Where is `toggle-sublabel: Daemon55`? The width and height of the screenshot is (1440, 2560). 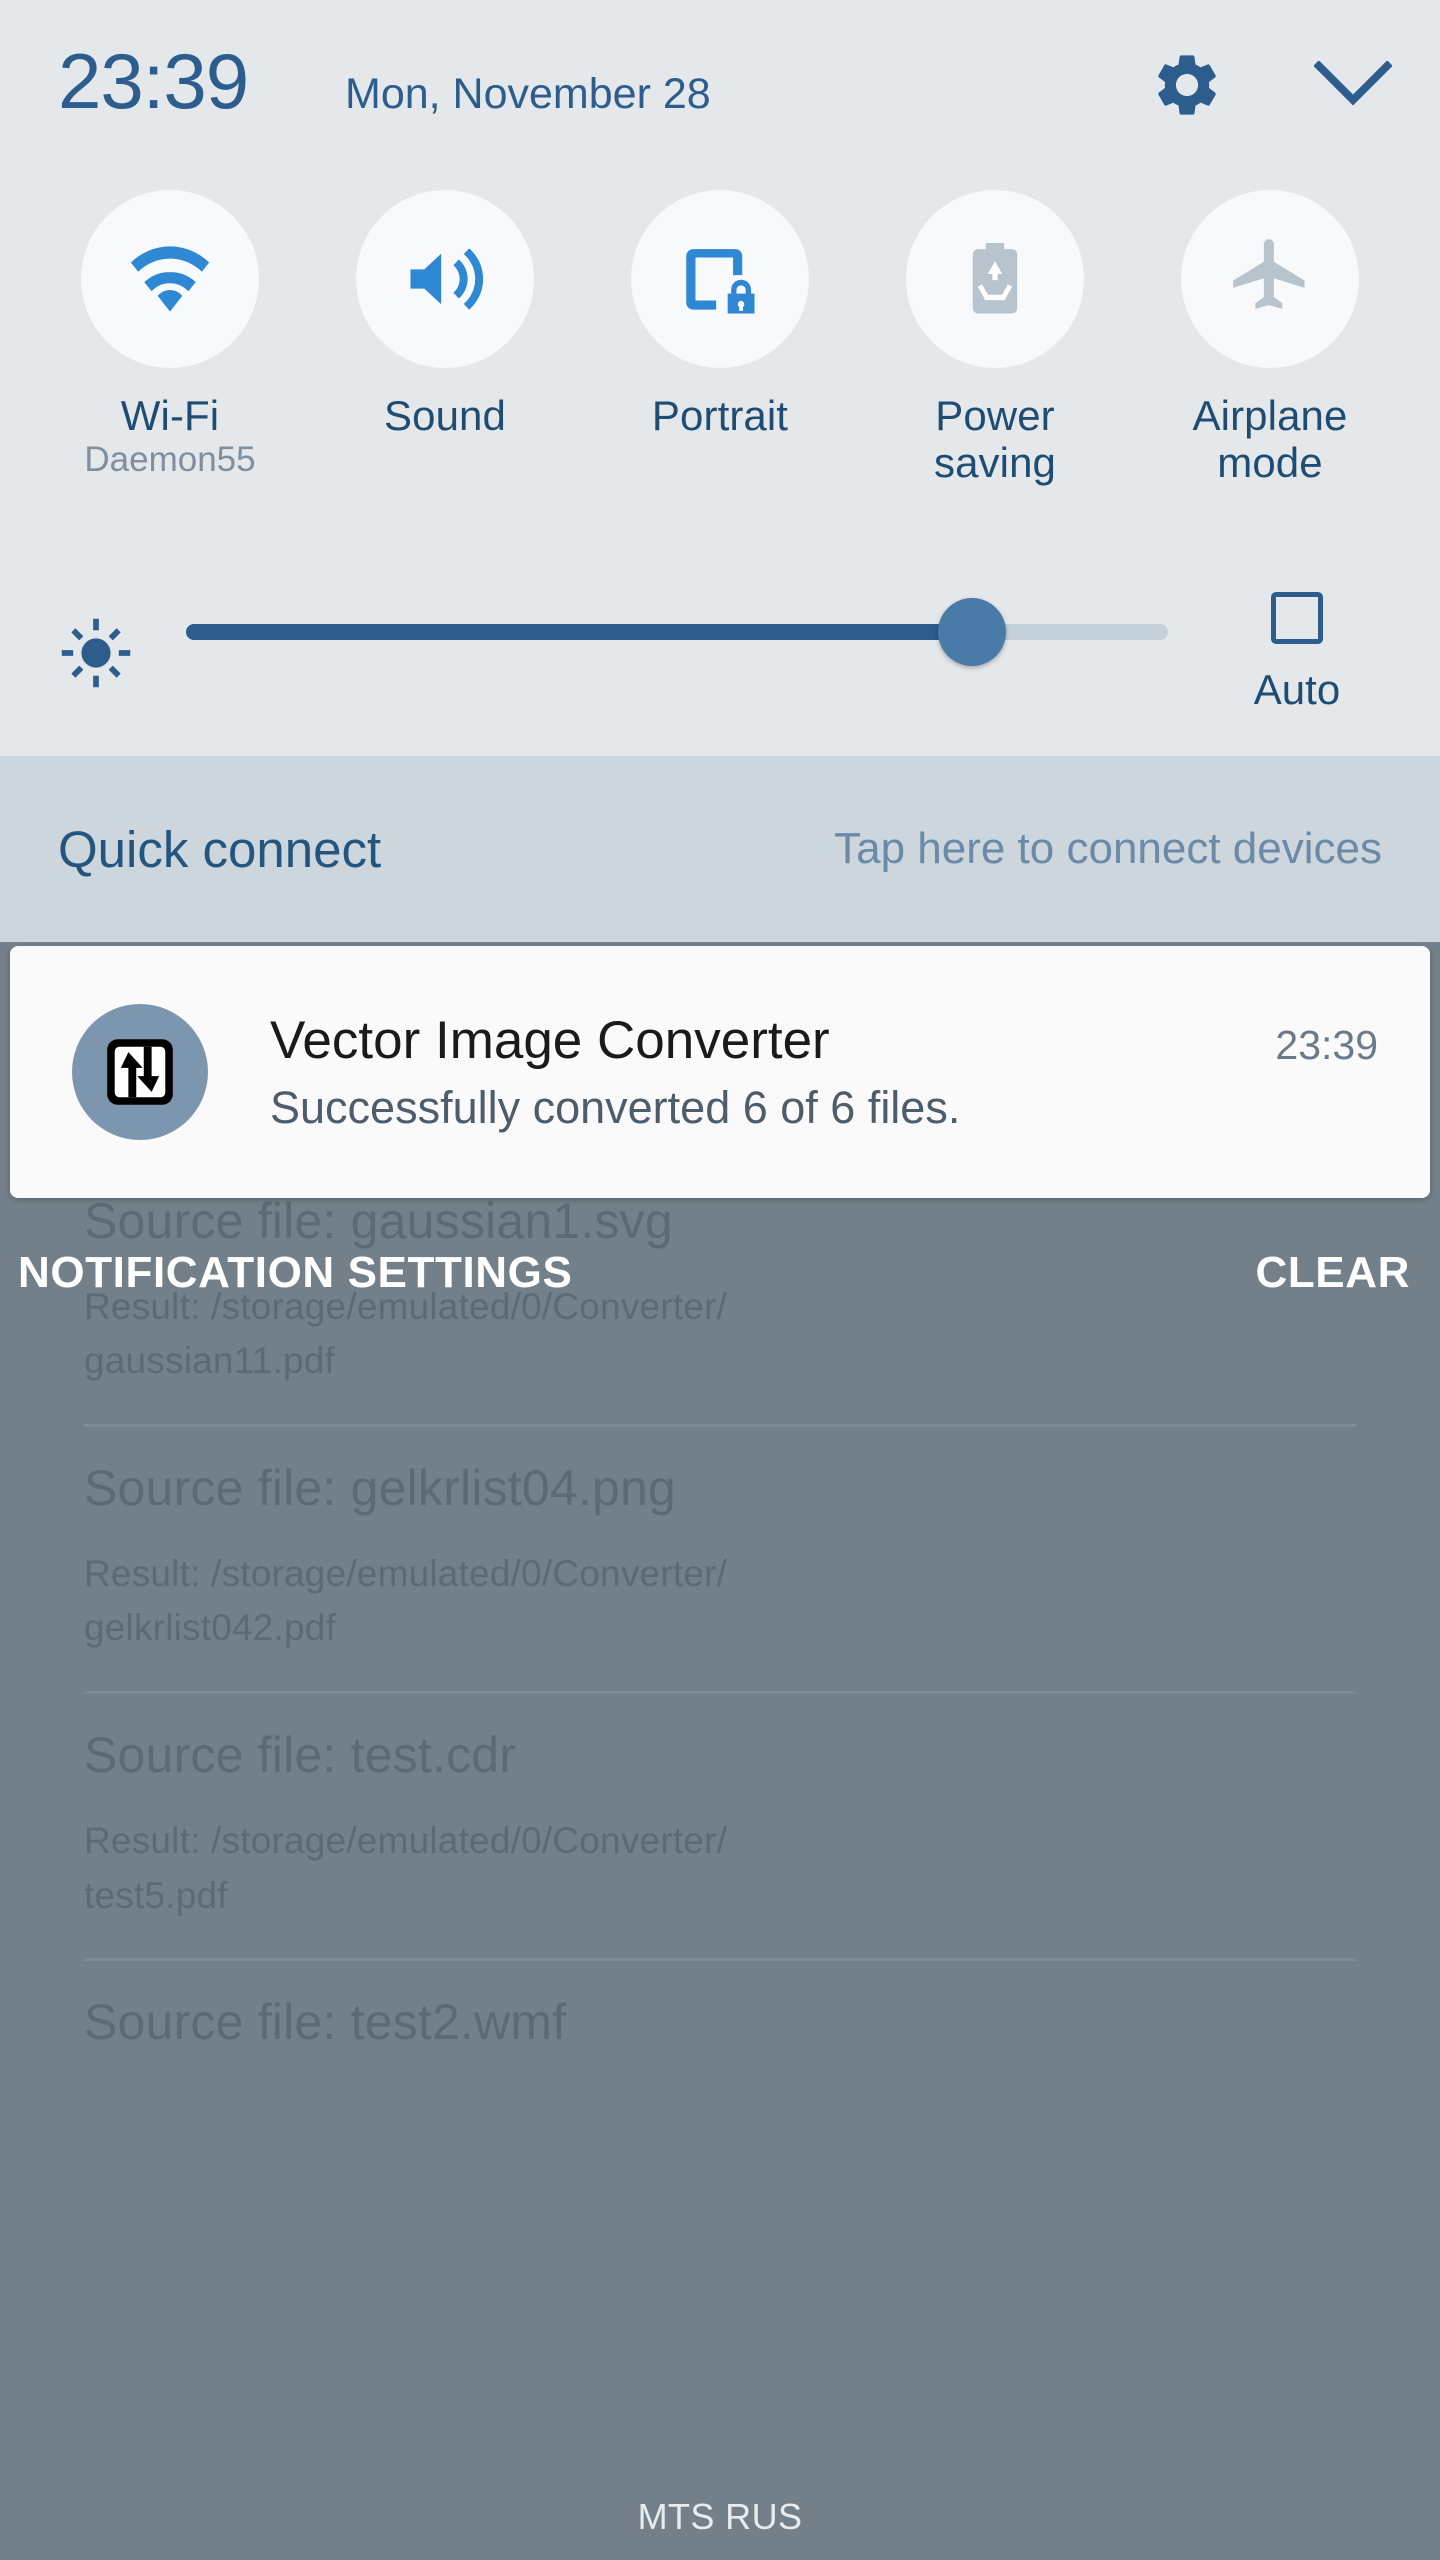 toggle-sublabel: Daemon55 is located at coordinates (170, 459).